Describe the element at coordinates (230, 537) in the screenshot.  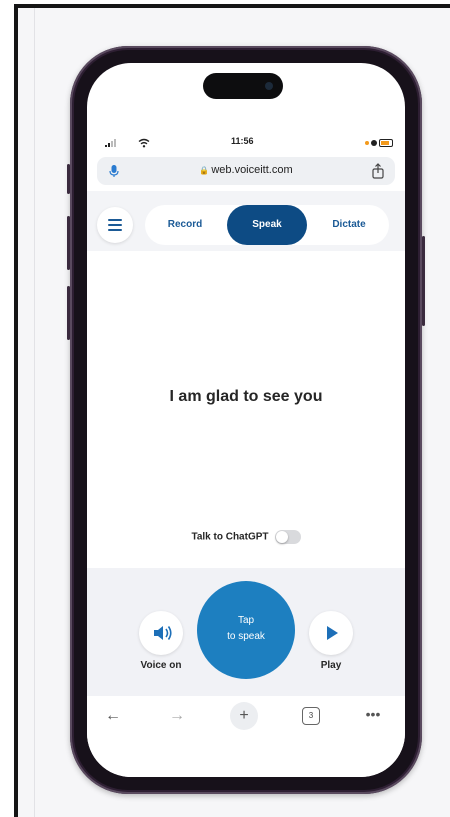
I see `chatgpt-label: Talk to ChatGPT` at that location.